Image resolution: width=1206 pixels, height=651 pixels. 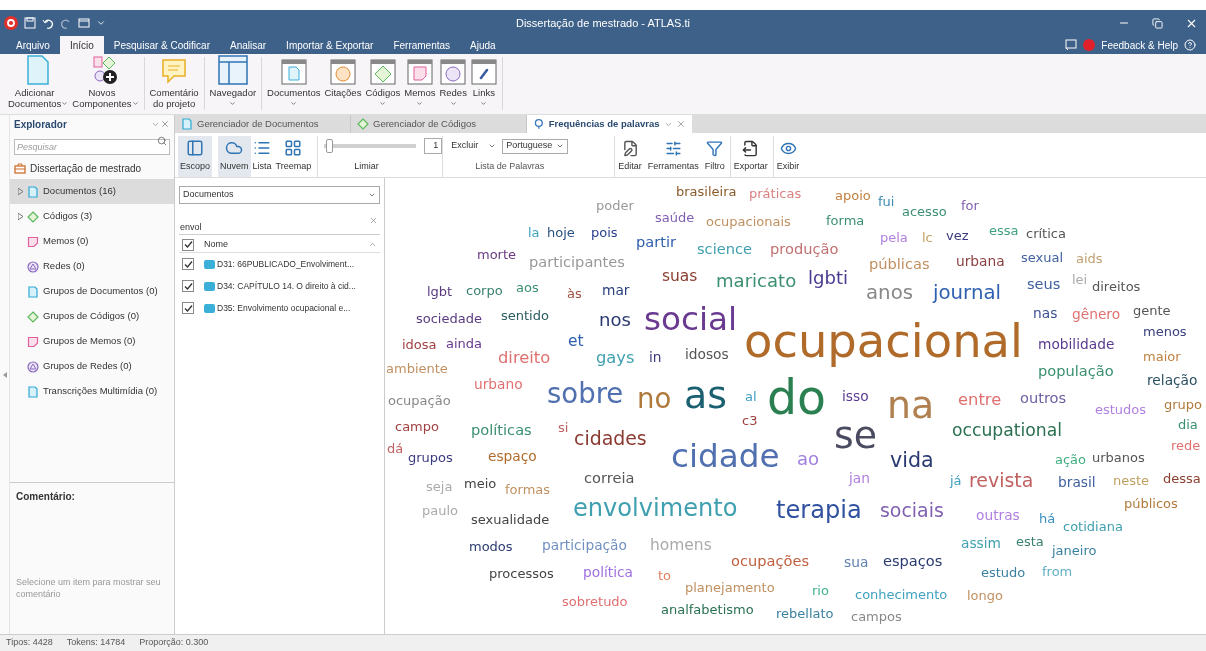 I want to click on help-icon, so click(x=1190, y=45).